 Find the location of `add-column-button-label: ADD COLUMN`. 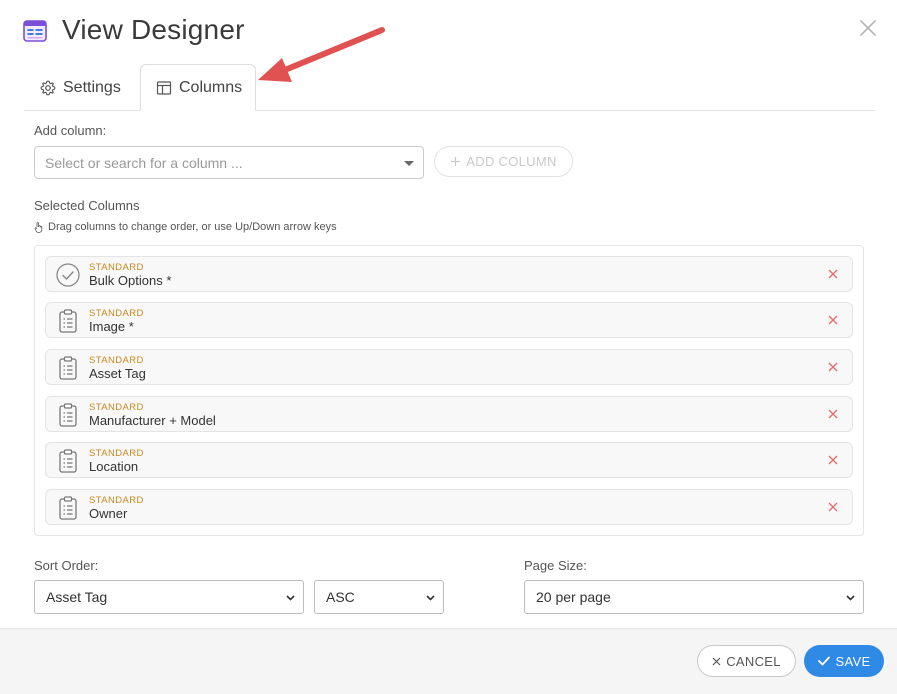

add-column-button-label: ADD COLUMN is located at coordinates (511, 161).